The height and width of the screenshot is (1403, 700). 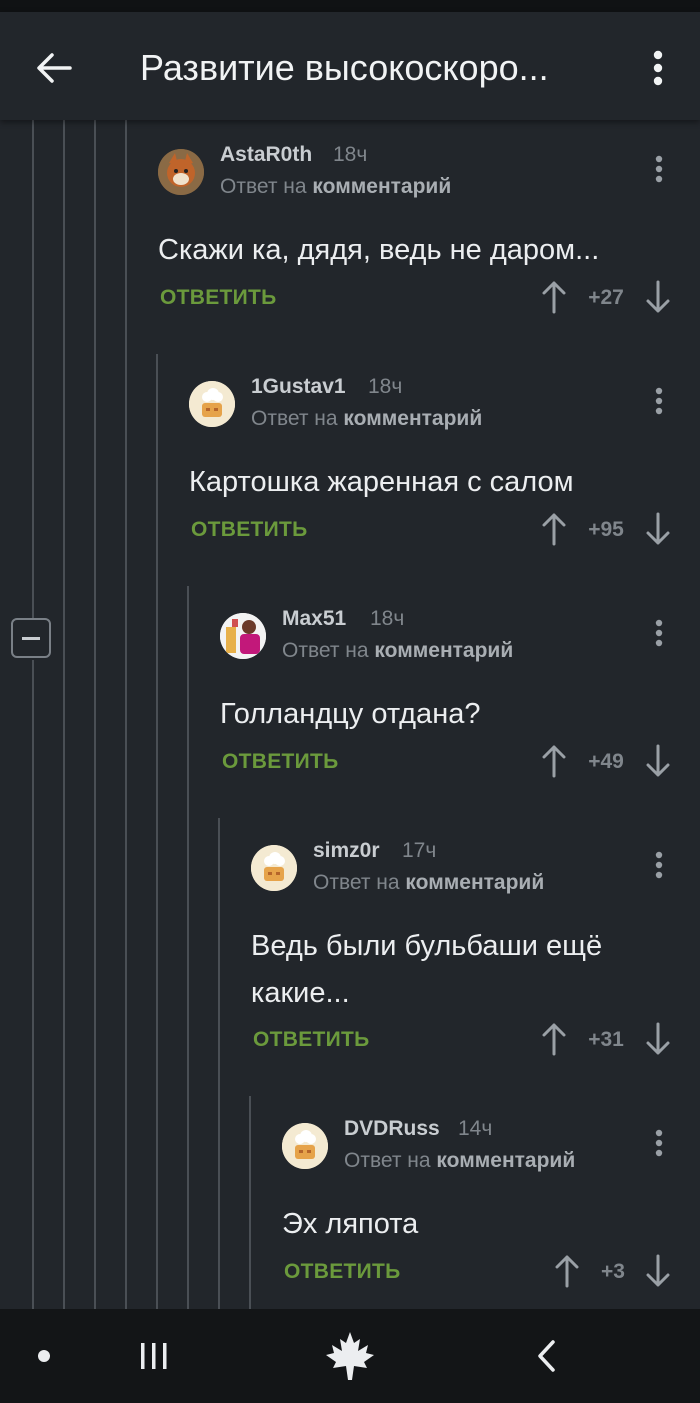 What do you see at coordinates (298, 387) in the screenshot?
I see `comment-author: 1Gustav1` at bounding box center [298, 387].